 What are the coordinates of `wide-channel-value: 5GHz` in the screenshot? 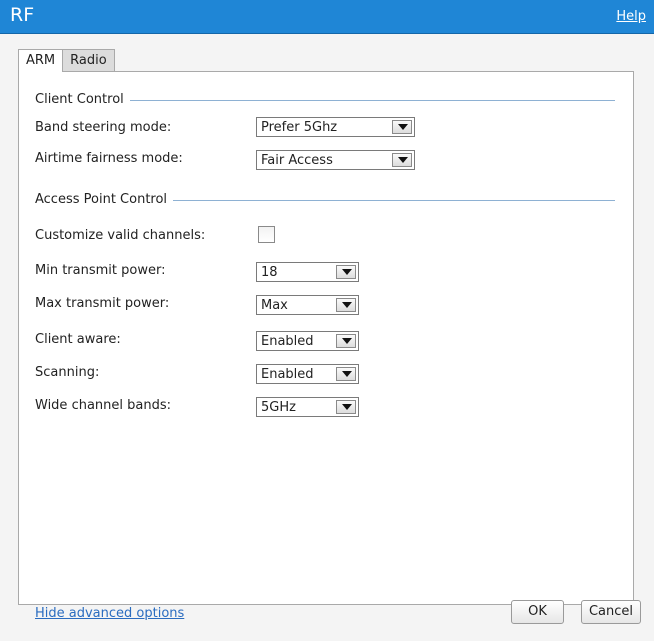 It's located at (278, 407).